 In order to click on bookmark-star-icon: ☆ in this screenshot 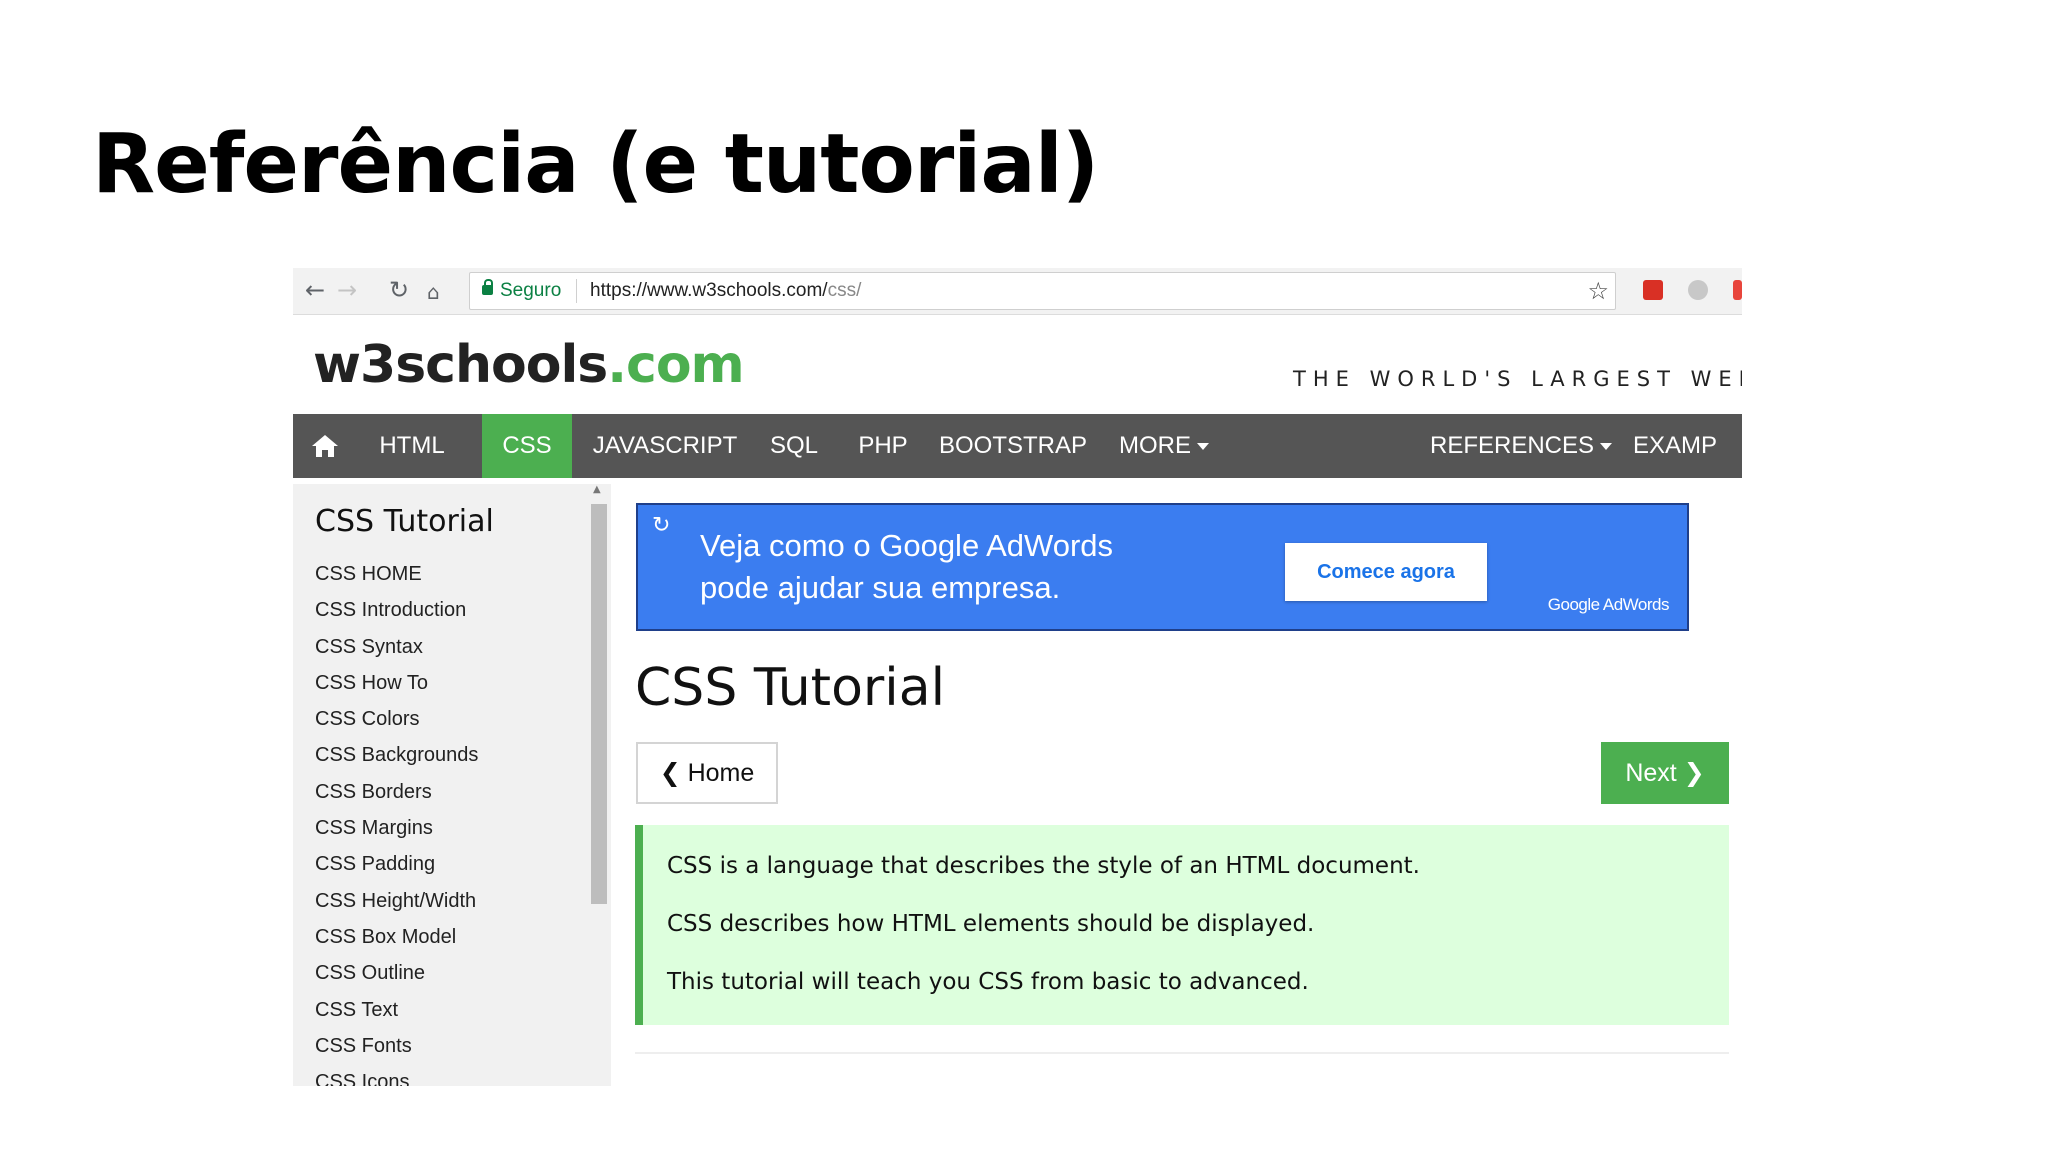, I will do `click(1598, 291)`.